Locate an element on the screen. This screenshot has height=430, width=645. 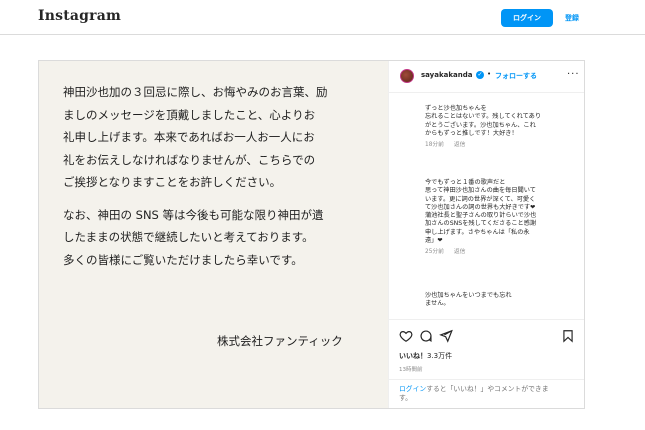
comment-text: 沙也加ちゃんをいつまでも忘れ ません。 is located at coordinates (468, 300).